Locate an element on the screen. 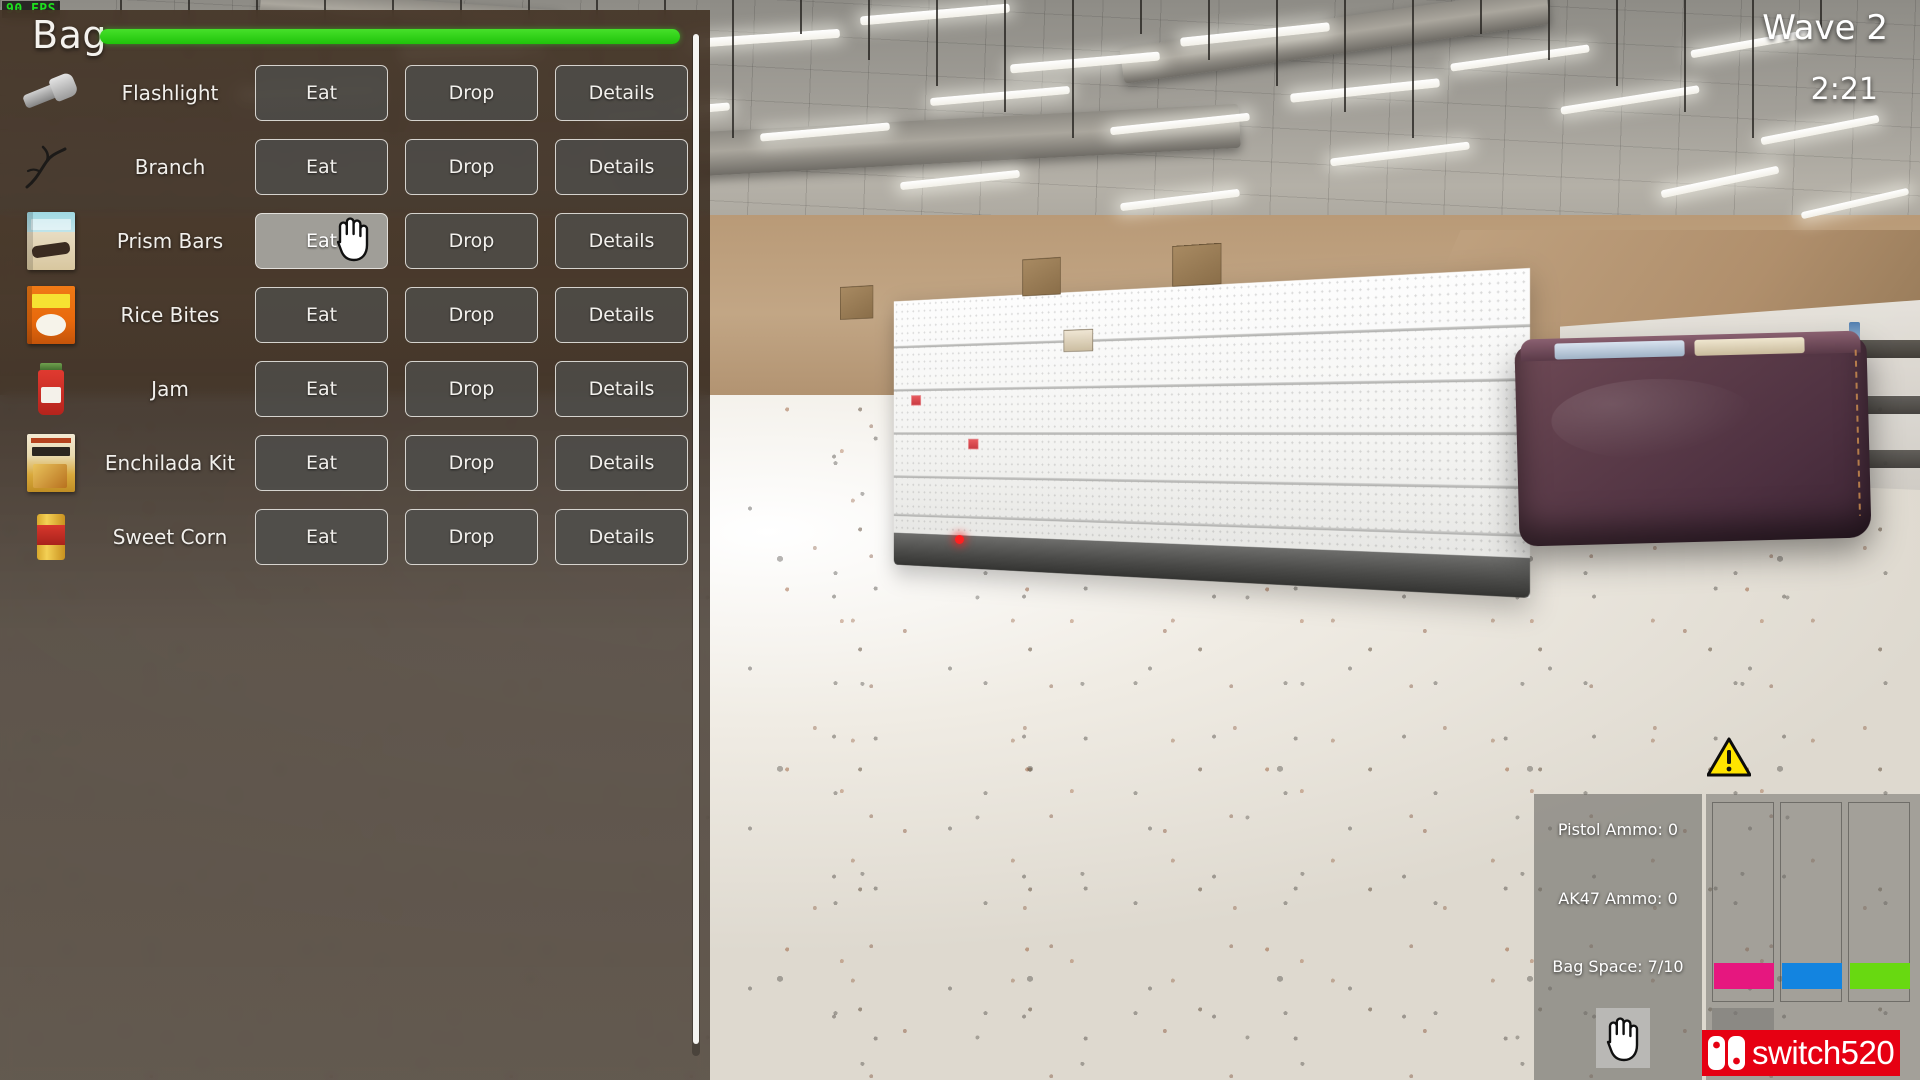 The height and width of the screenshot is (1080, 1920). bag-item-row: Prism Bars Eat Drop Details is located at coordinates (346, 241).